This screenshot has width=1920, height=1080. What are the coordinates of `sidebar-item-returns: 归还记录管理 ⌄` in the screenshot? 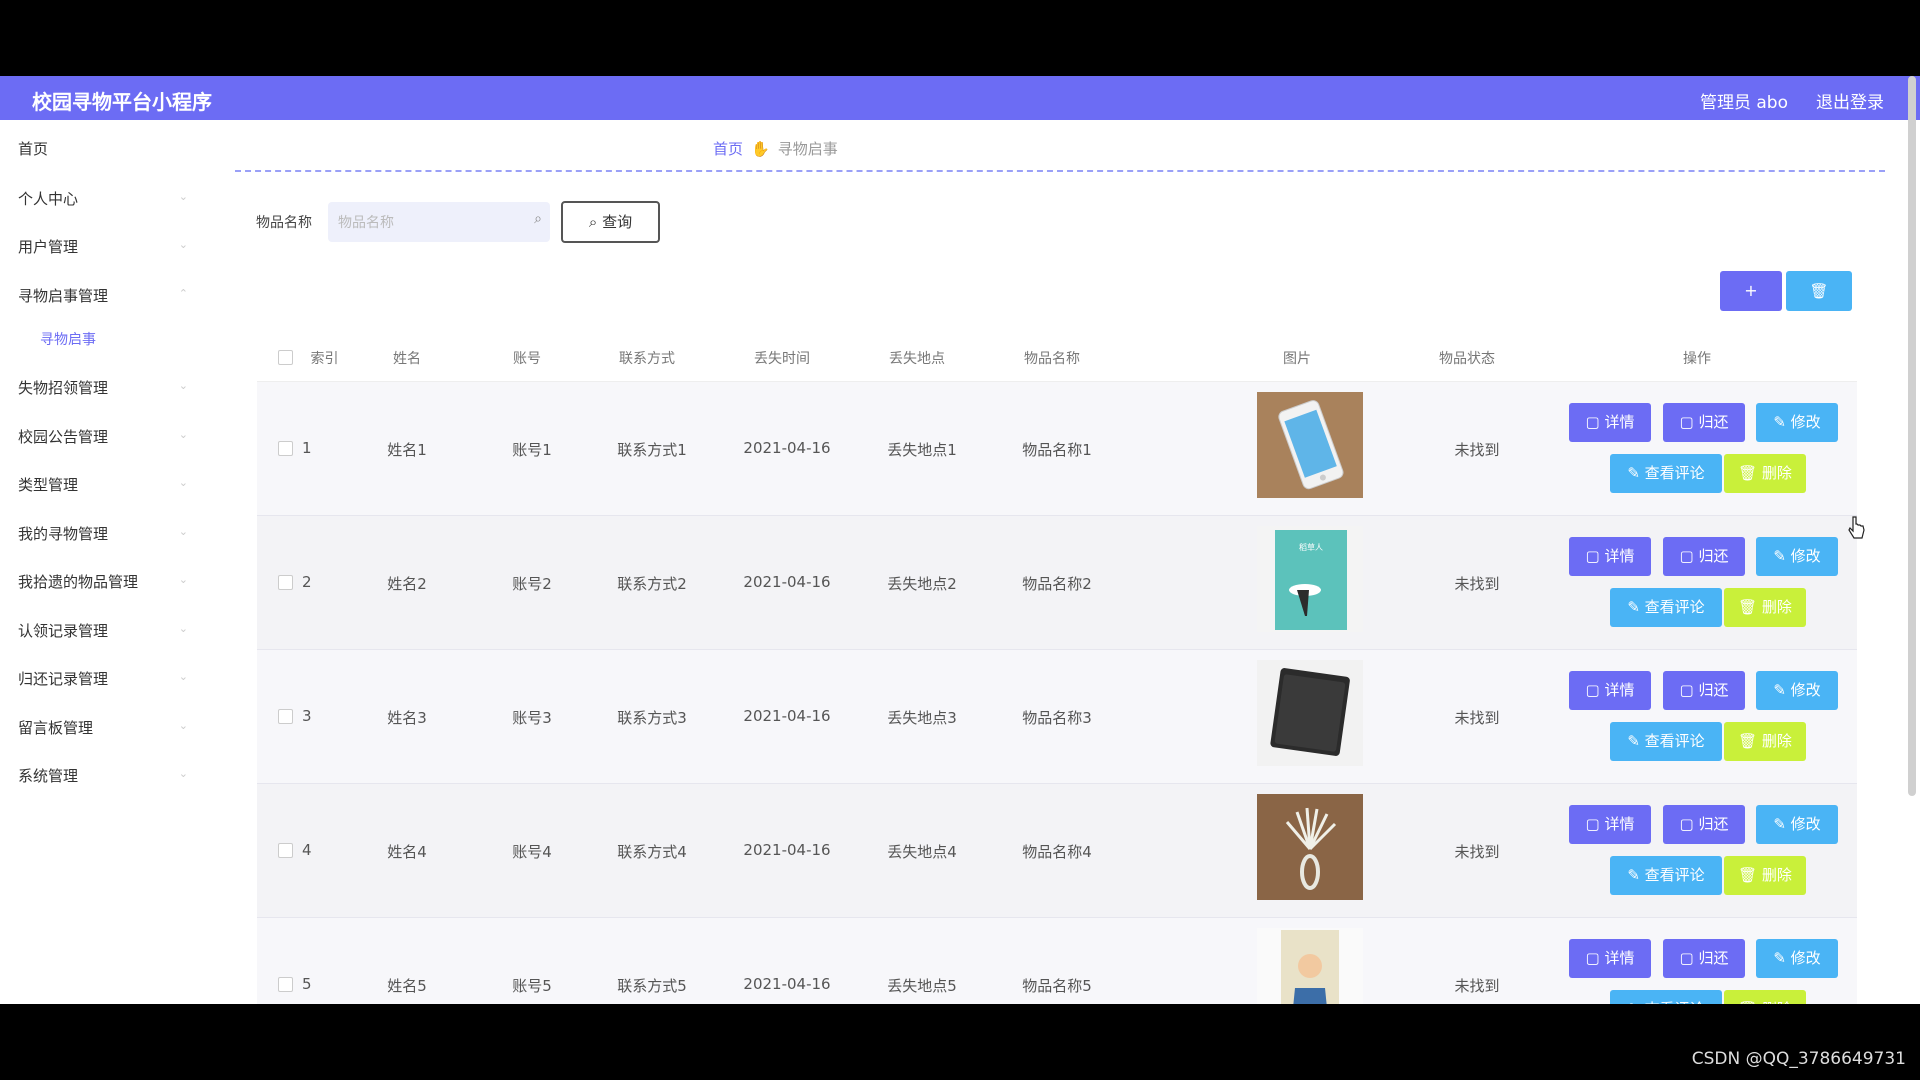 It's located at (103, 679).